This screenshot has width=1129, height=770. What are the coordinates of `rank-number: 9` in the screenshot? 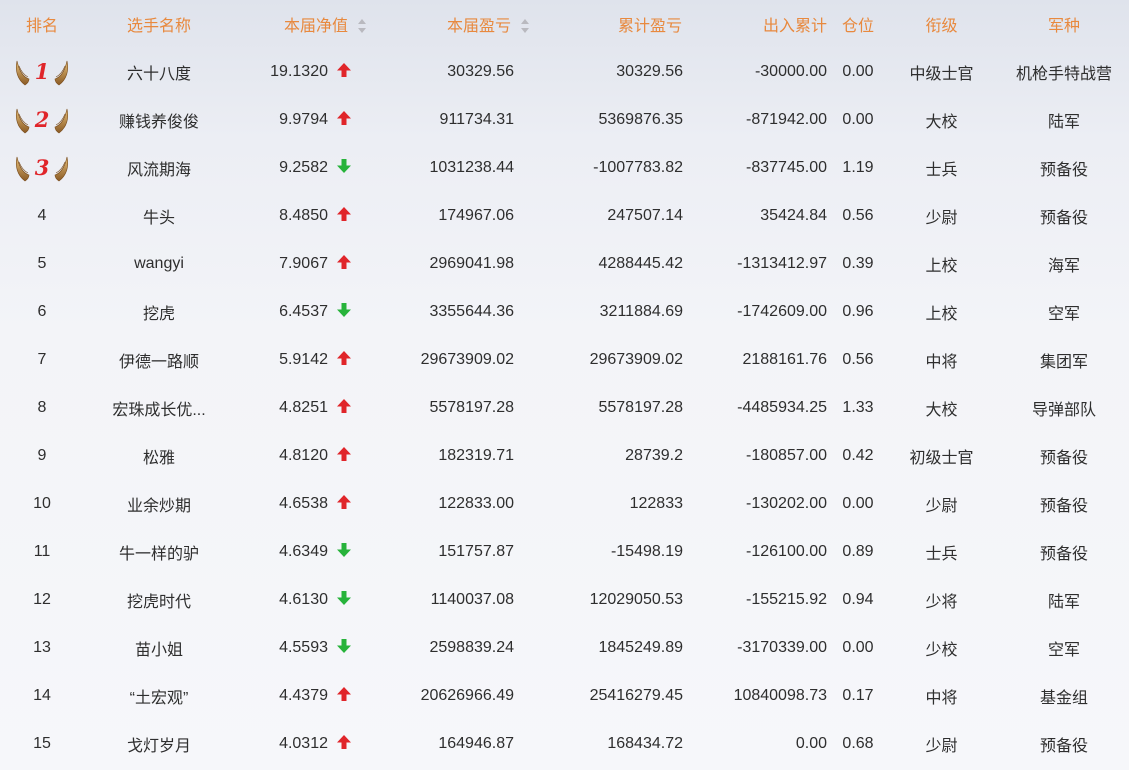 It's located at (42, 455).